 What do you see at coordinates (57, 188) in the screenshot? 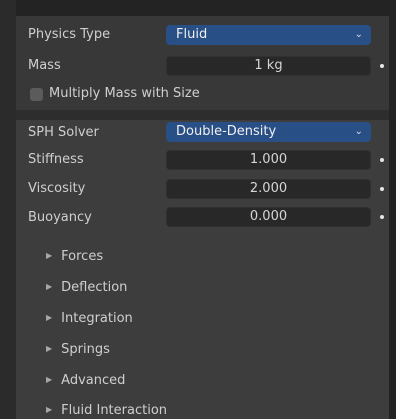
I see `viscosity-label: Viscosity` at bounding box center [57, 188].